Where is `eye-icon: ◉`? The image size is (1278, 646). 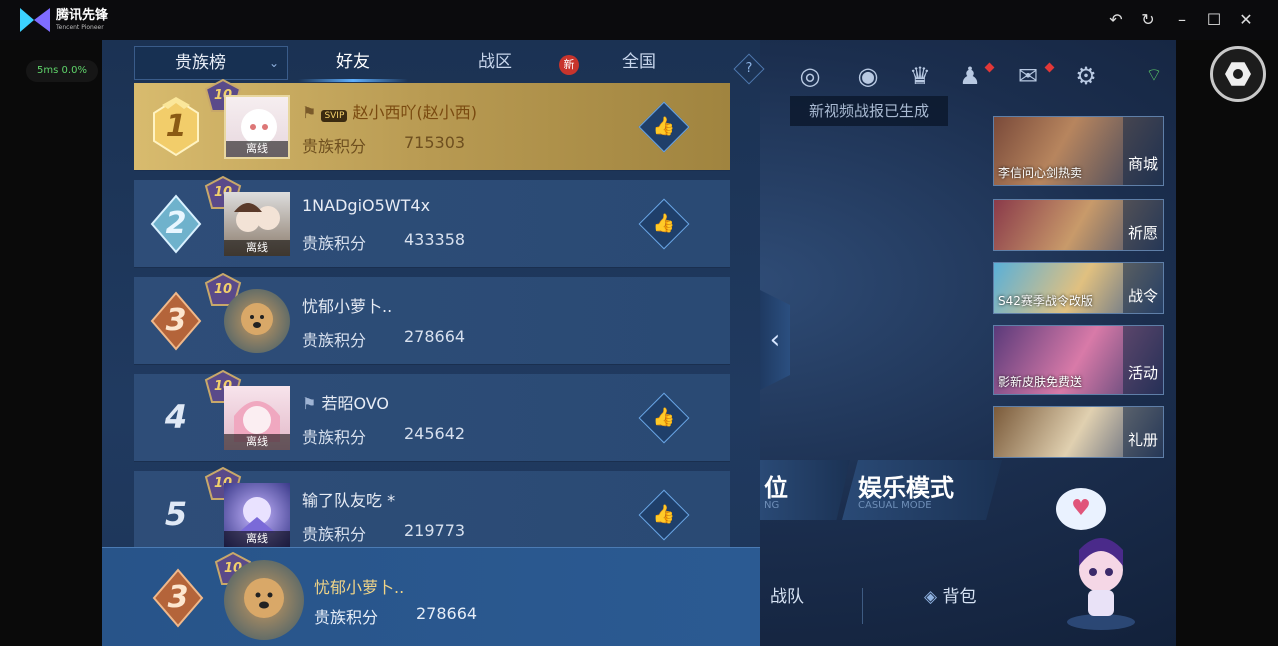
eye-icon: ◉ is located at coordinates (868, 76).